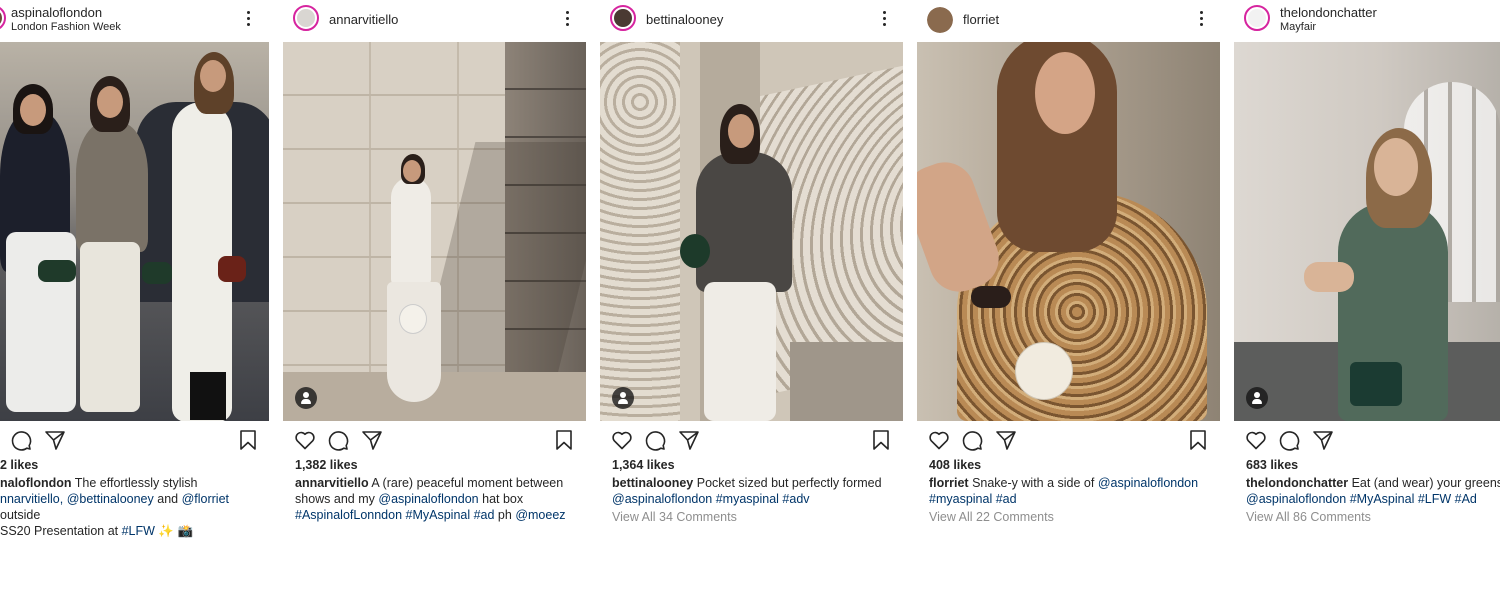 The image size is (1500, 600). I want to click on caption-mention: @aspinaloflondon, so click(428, 499).